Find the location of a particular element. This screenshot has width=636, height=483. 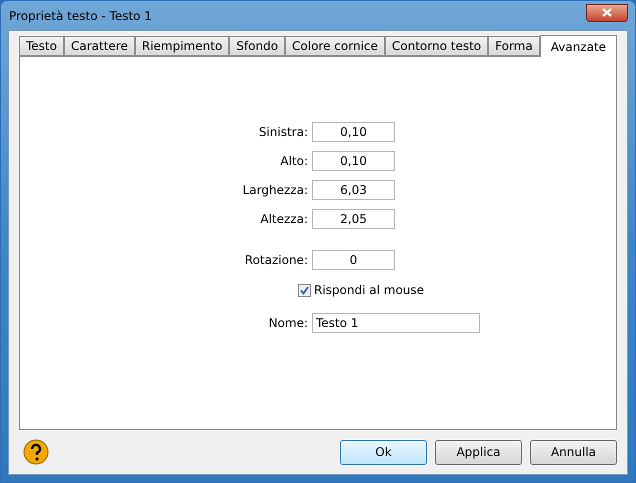

close-icon is located at coordinates (607, 12).